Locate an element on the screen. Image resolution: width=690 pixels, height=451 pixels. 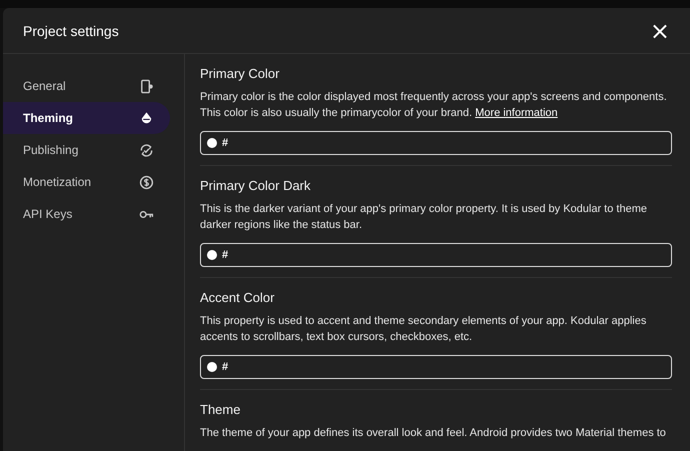
section-title: Primary Color Dark is located at coordinates (256, 185).